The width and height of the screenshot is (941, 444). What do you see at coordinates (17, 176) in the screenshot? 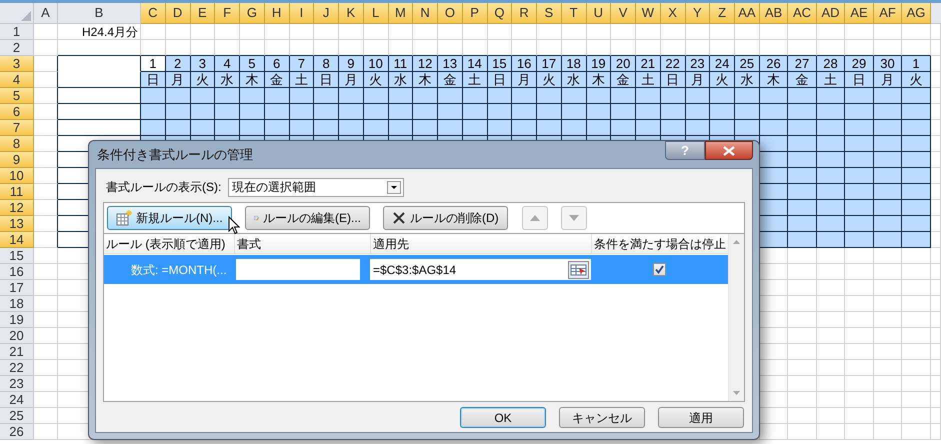
I see `row-header: 10` at bounding box center [17, 176].